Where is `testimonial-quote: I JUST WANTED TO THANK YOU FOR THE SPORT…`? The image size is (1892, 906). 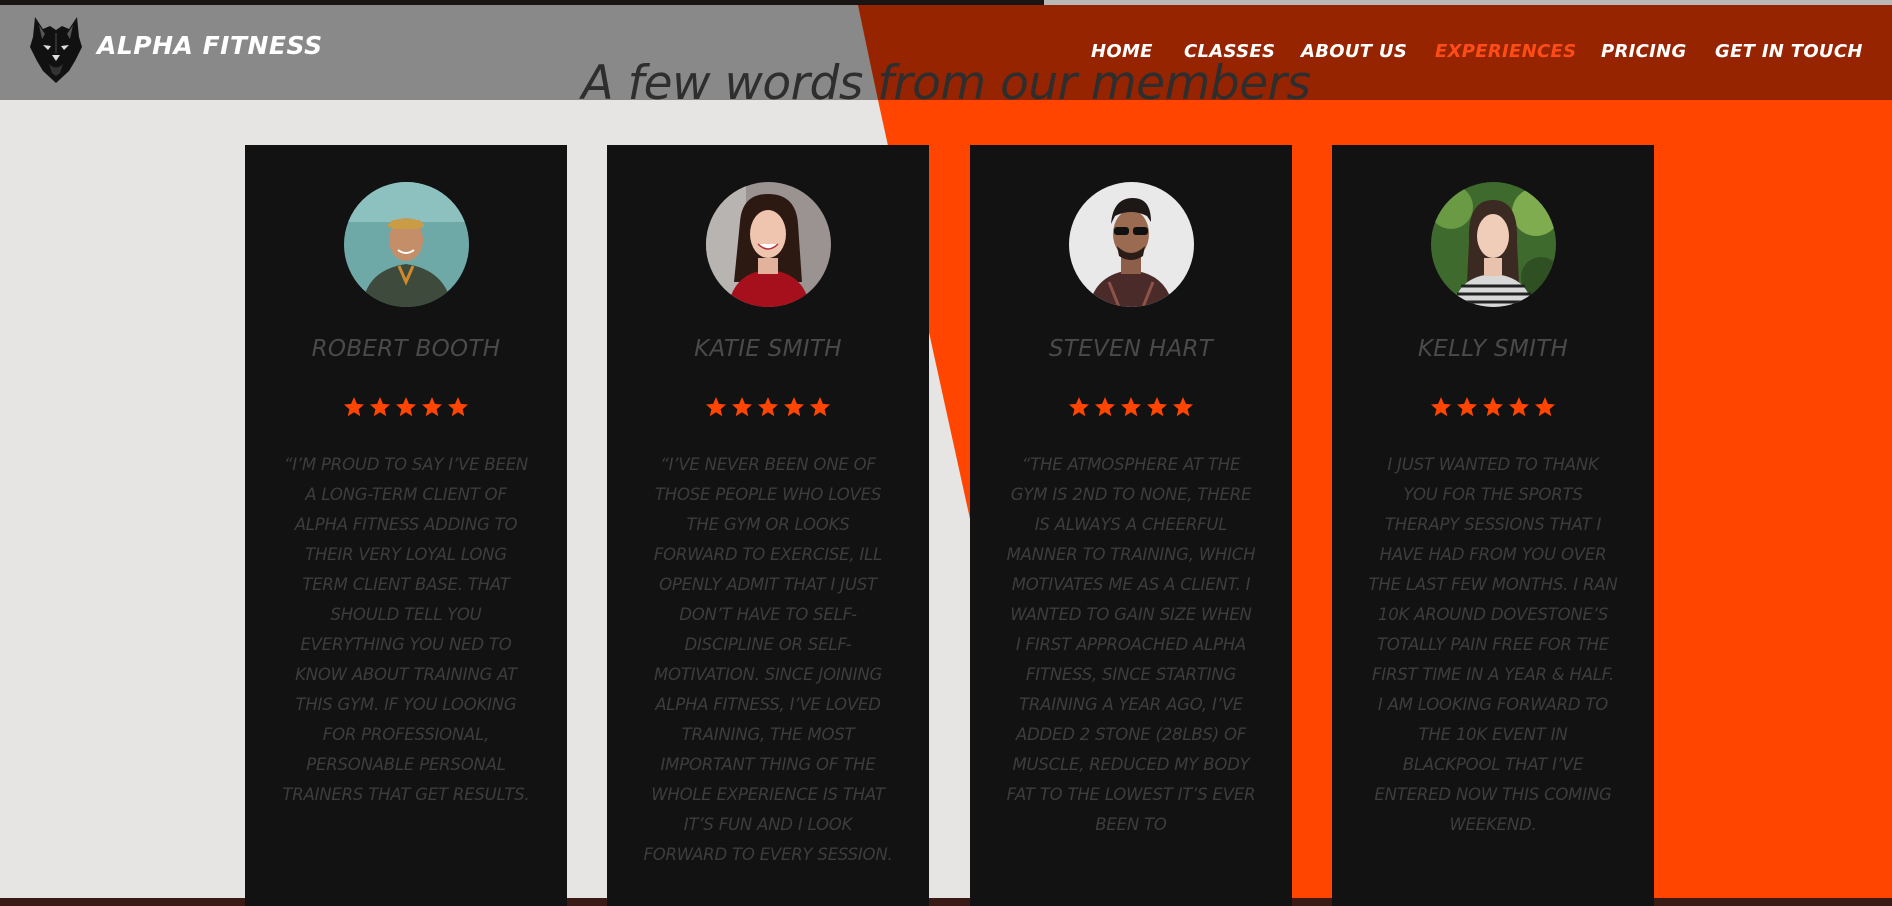 testimonial-quote: I JUST WANTED TO THANK YOU FOR THE SPORT… is located at coordinates (1493, 644).